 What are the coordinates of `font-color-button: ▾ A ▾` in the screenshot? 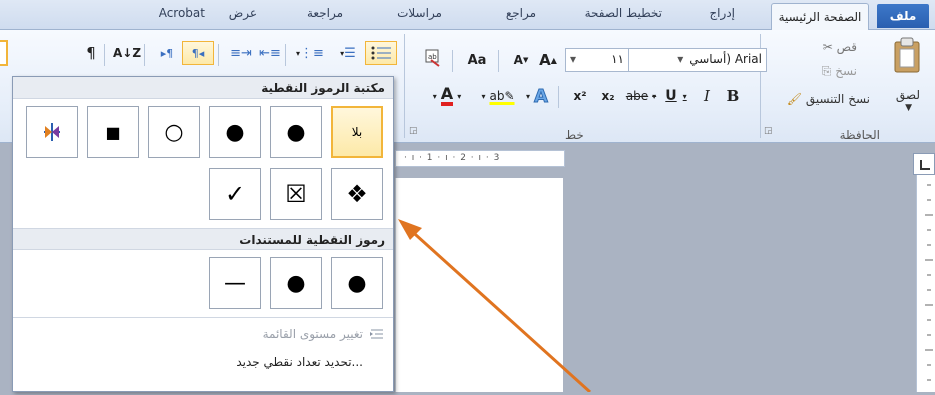 It's located at (447, 96).